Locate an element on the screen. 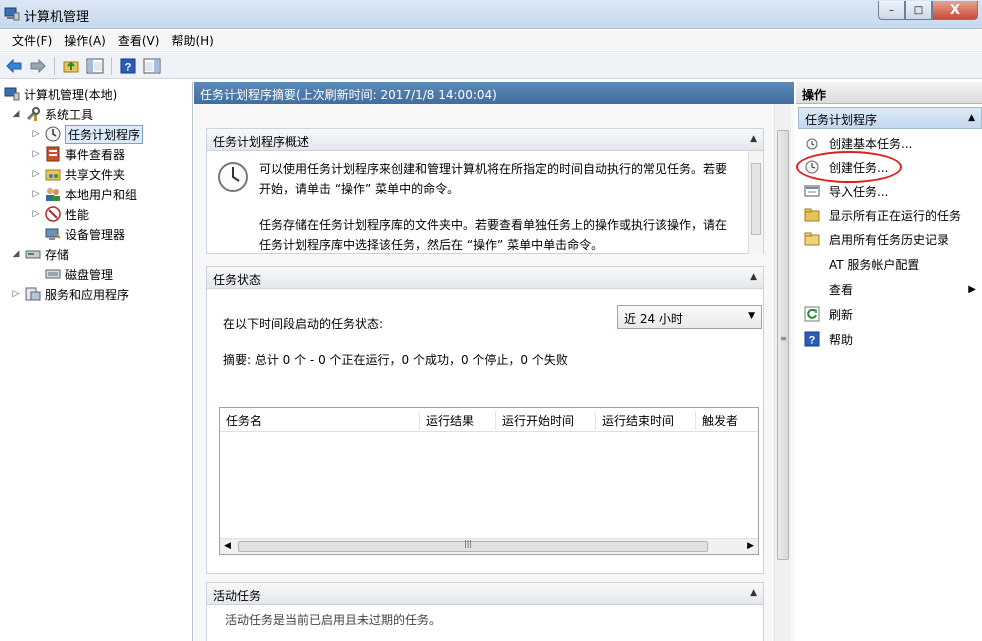 The image size is (982, 641). menu-help: 帮助(H) is located at coordinates (192, 40).